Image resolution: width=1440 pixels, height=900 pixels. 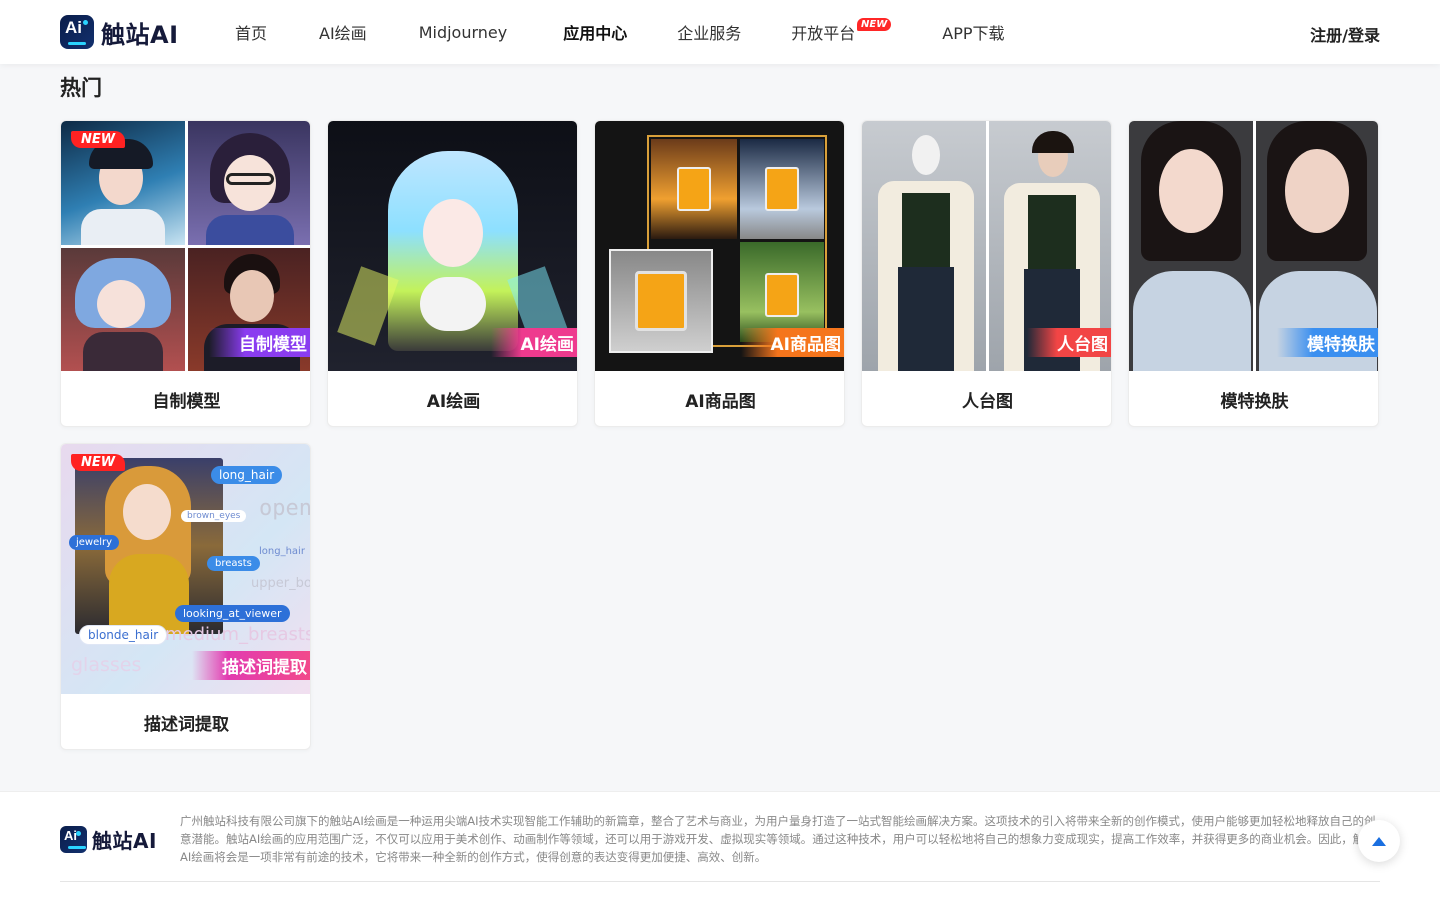 What do you see at coordinates (841, 31) in the screenshot?
I see `nav-open-platform: 开放平台 NEW` at bounding box center [841, 31].